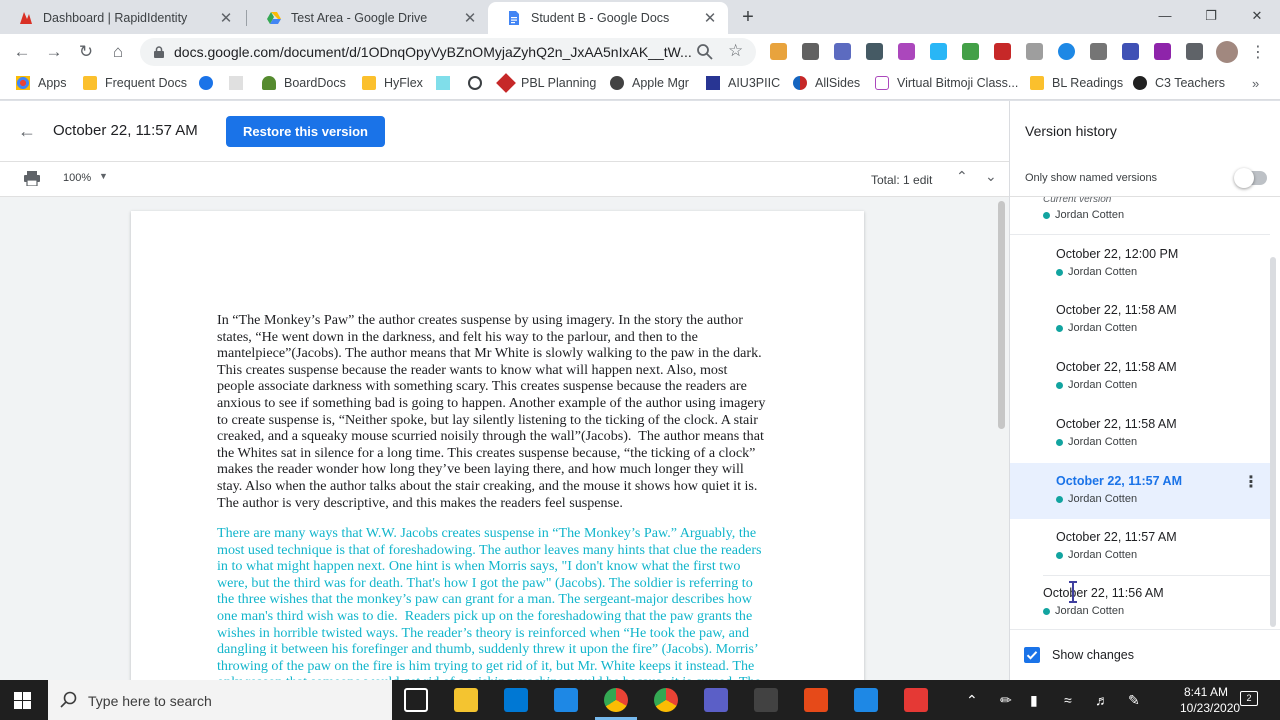  Describe the element at coordinates (1194, 51) in the screenshot. I see `puzzle-icon` at that location.